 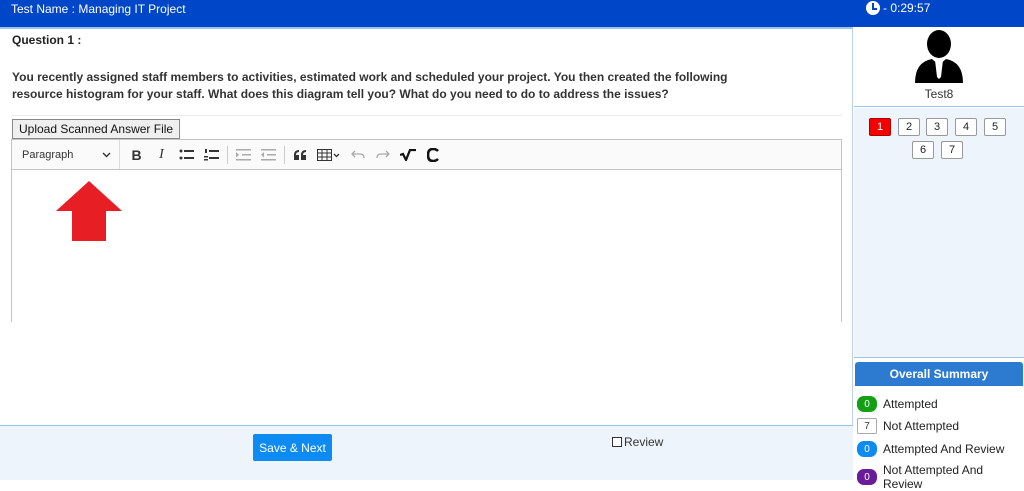 I want to click on undo-button, so click(x=357, y=155).